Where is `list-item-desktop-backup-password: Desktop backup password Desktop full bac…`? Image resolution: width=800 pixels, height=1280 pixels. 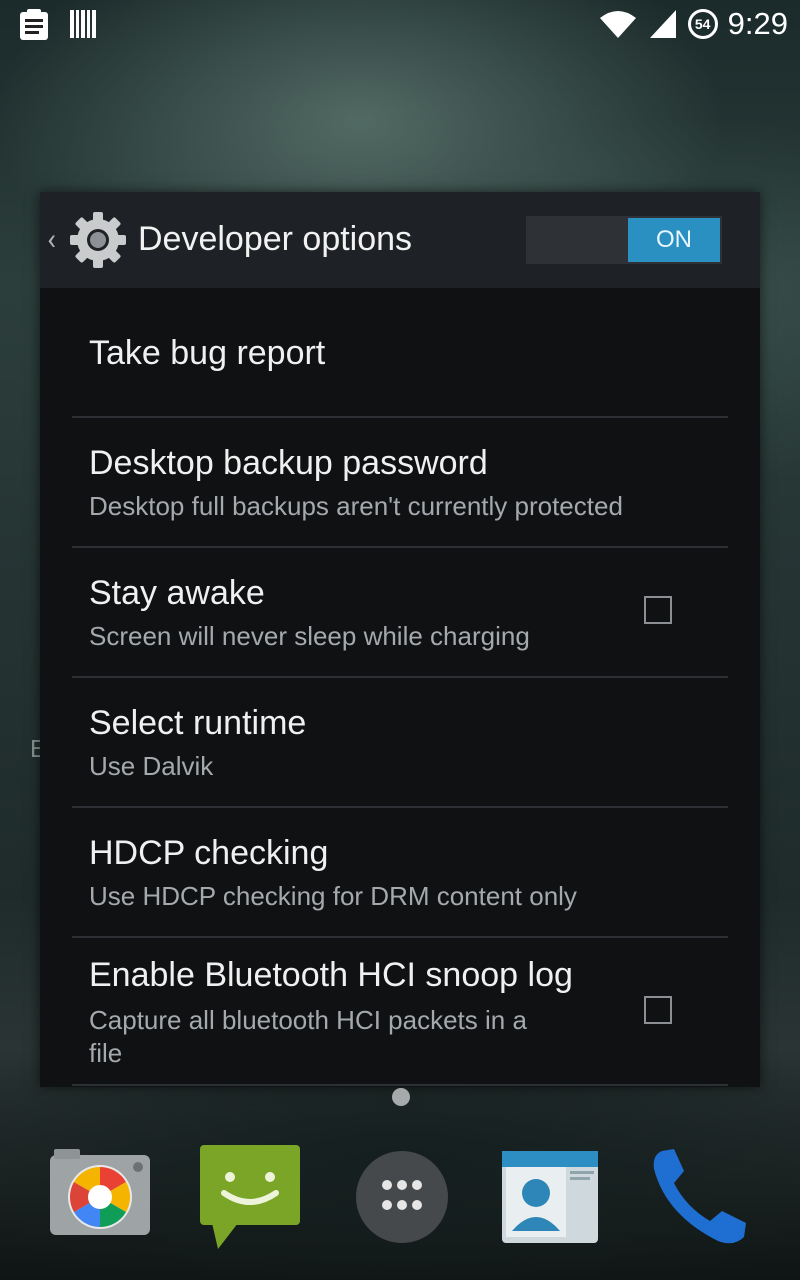 list-item-desktop-backup-password: Desktop backup password Desktop full bac… is located at coordinates (400, 483).